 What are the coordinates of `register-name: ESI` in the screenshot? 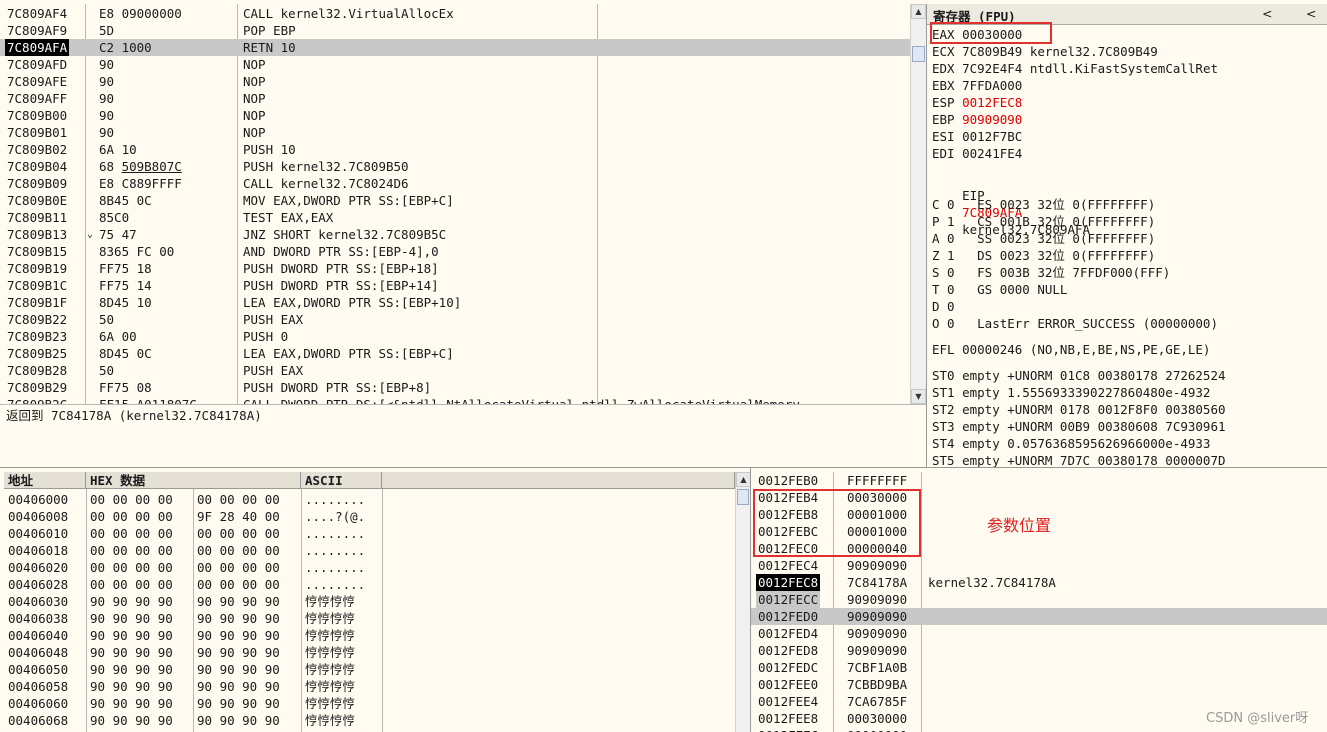 It's located at (943, 136).